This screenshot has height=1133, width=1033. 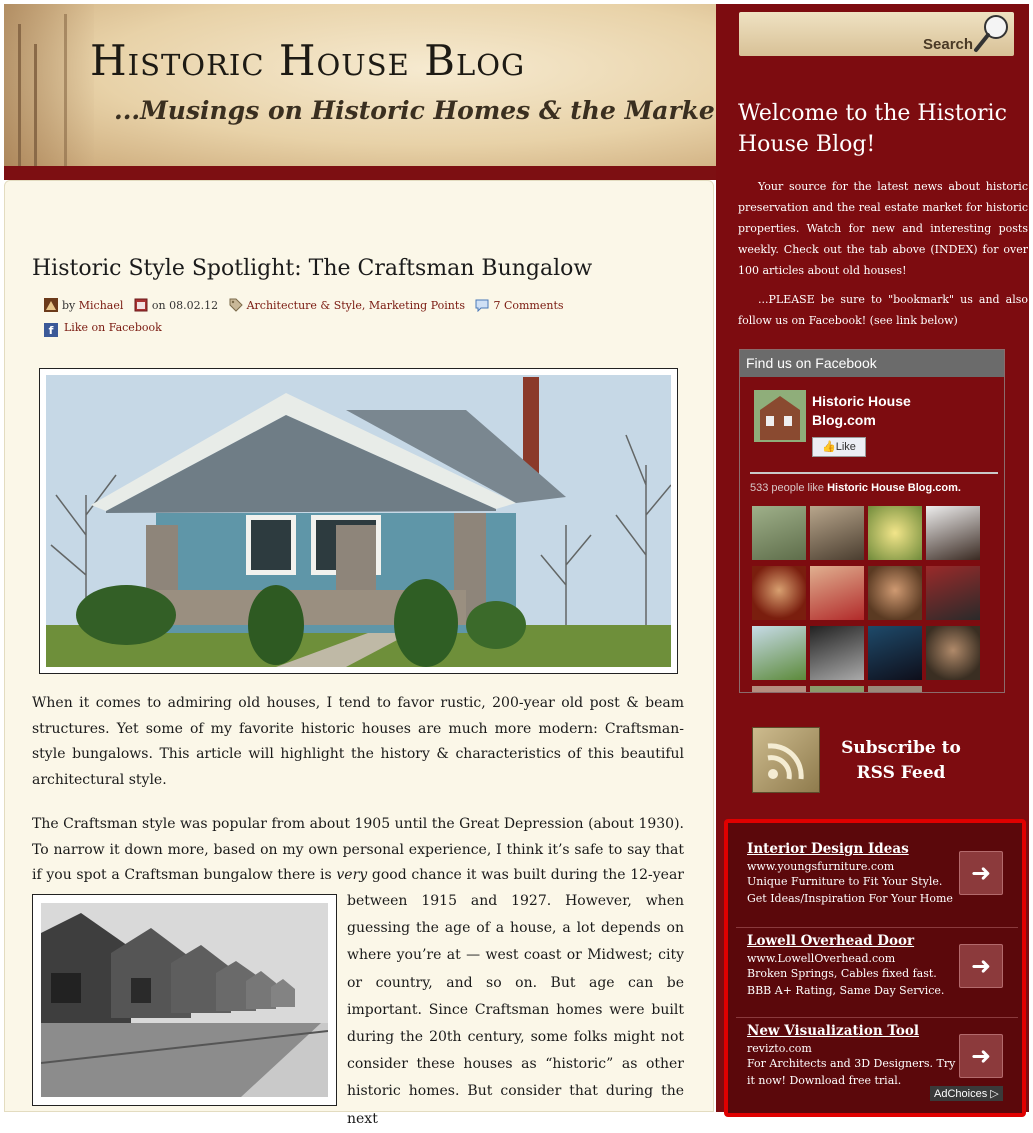 What do you see at coordinates (352, 875) in the screenshot?
I see `para2-emphasis: very` at bounding box center [352, 875].